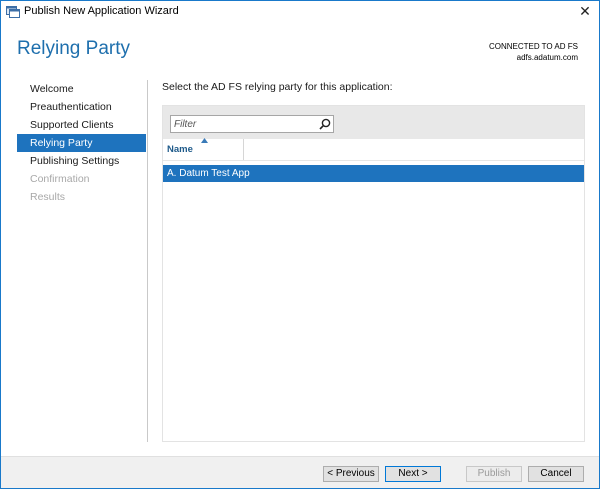  What do you see at coordinates (180, 149) in the screenshot?
I see `name-column-label: Name` at bounding box center [180, 149].